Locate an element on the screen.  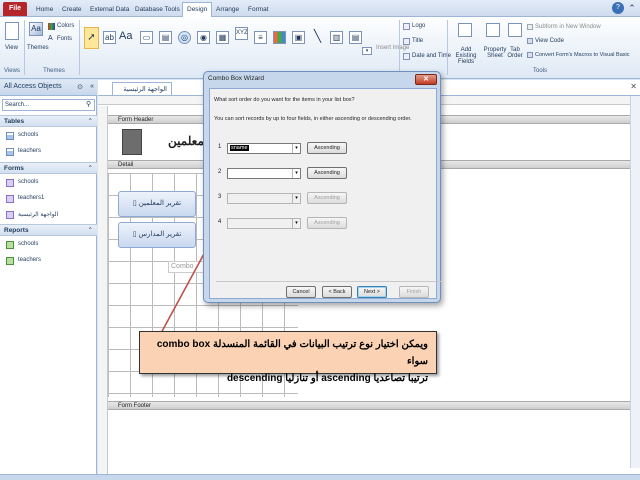
tab-format: Format is located at coordinates (258, 10).